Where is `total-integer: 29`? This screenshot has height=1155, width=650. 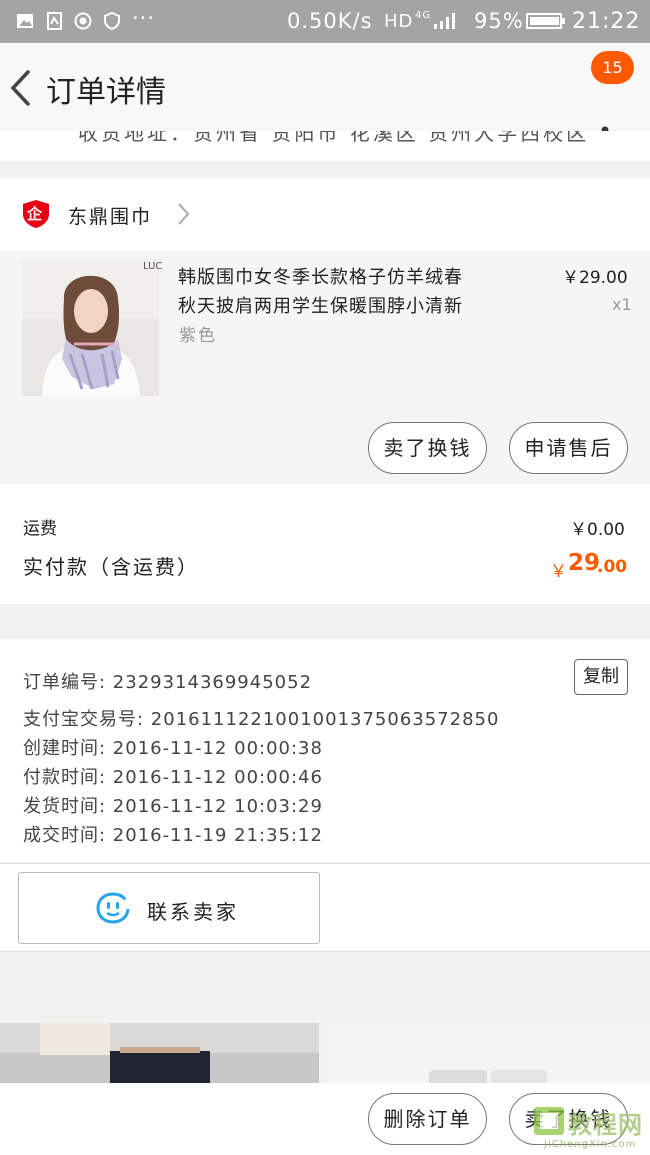
total-integer: 29 is located at coordinates (584, 563).